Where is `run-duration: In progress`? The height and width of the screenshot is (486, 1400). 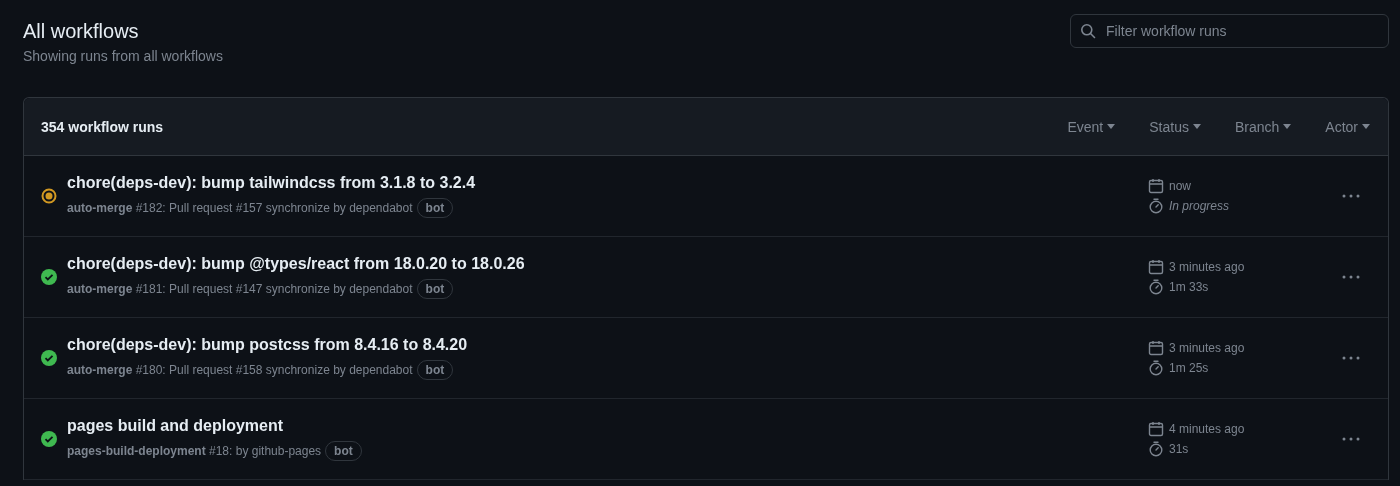
run-duration: In progress is located at coordinates (1199, 206).